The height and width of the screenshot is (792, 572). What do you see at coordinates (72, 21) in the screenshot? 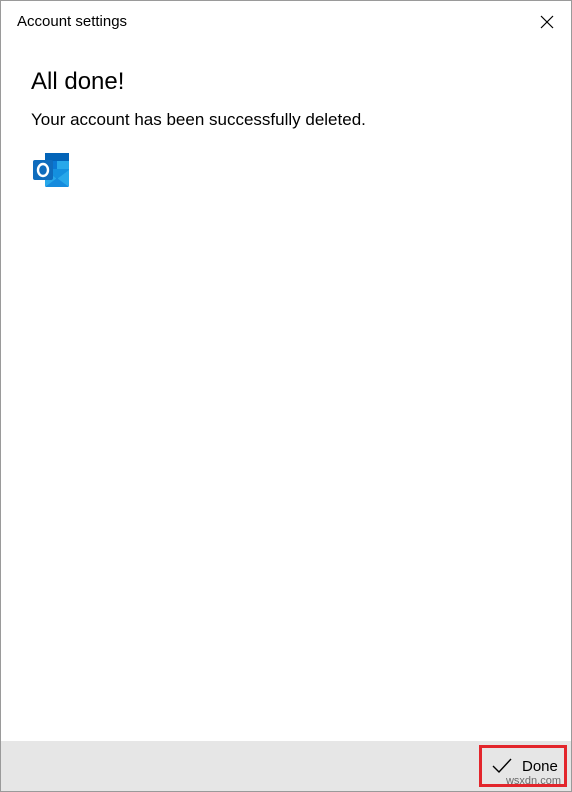
I see `window-title: Account settings` at bounding box center [72, 21].